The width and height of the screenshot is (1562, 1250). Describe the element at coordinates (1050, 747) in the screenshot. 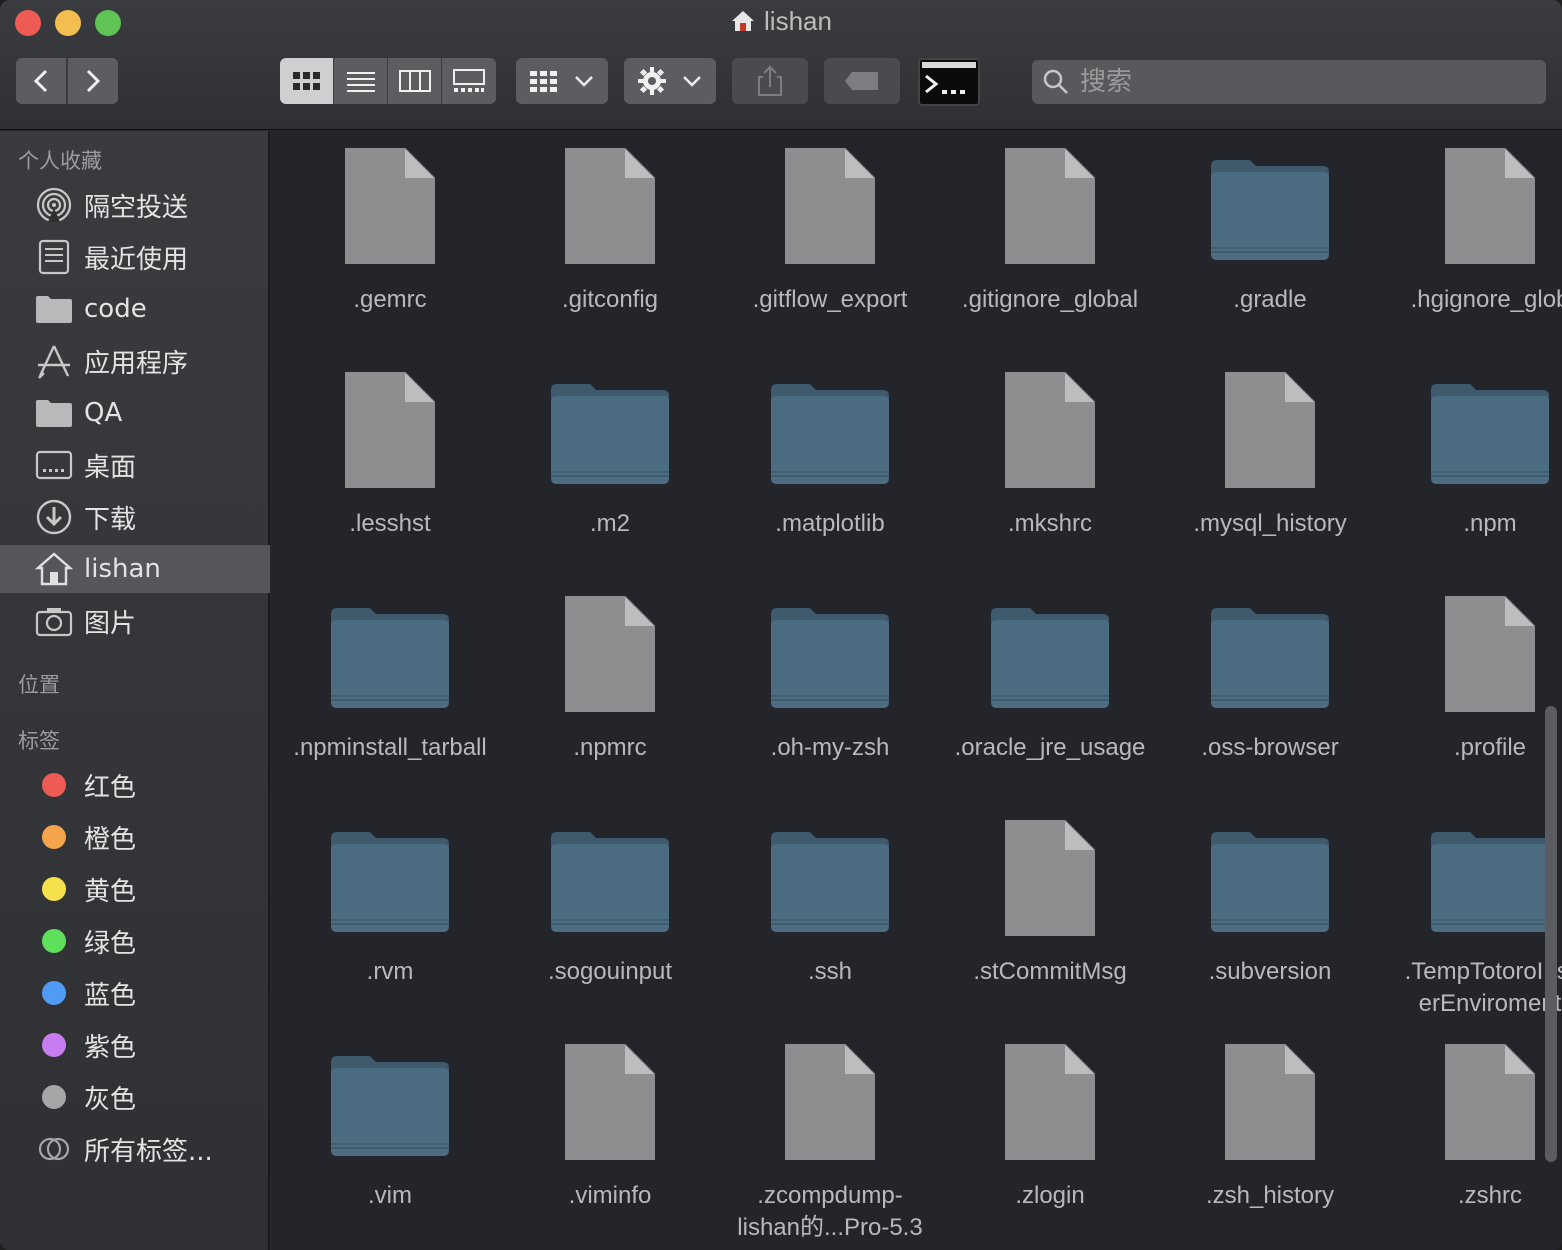

I see `file-name-label: .oracle_jre_usage` at that location.